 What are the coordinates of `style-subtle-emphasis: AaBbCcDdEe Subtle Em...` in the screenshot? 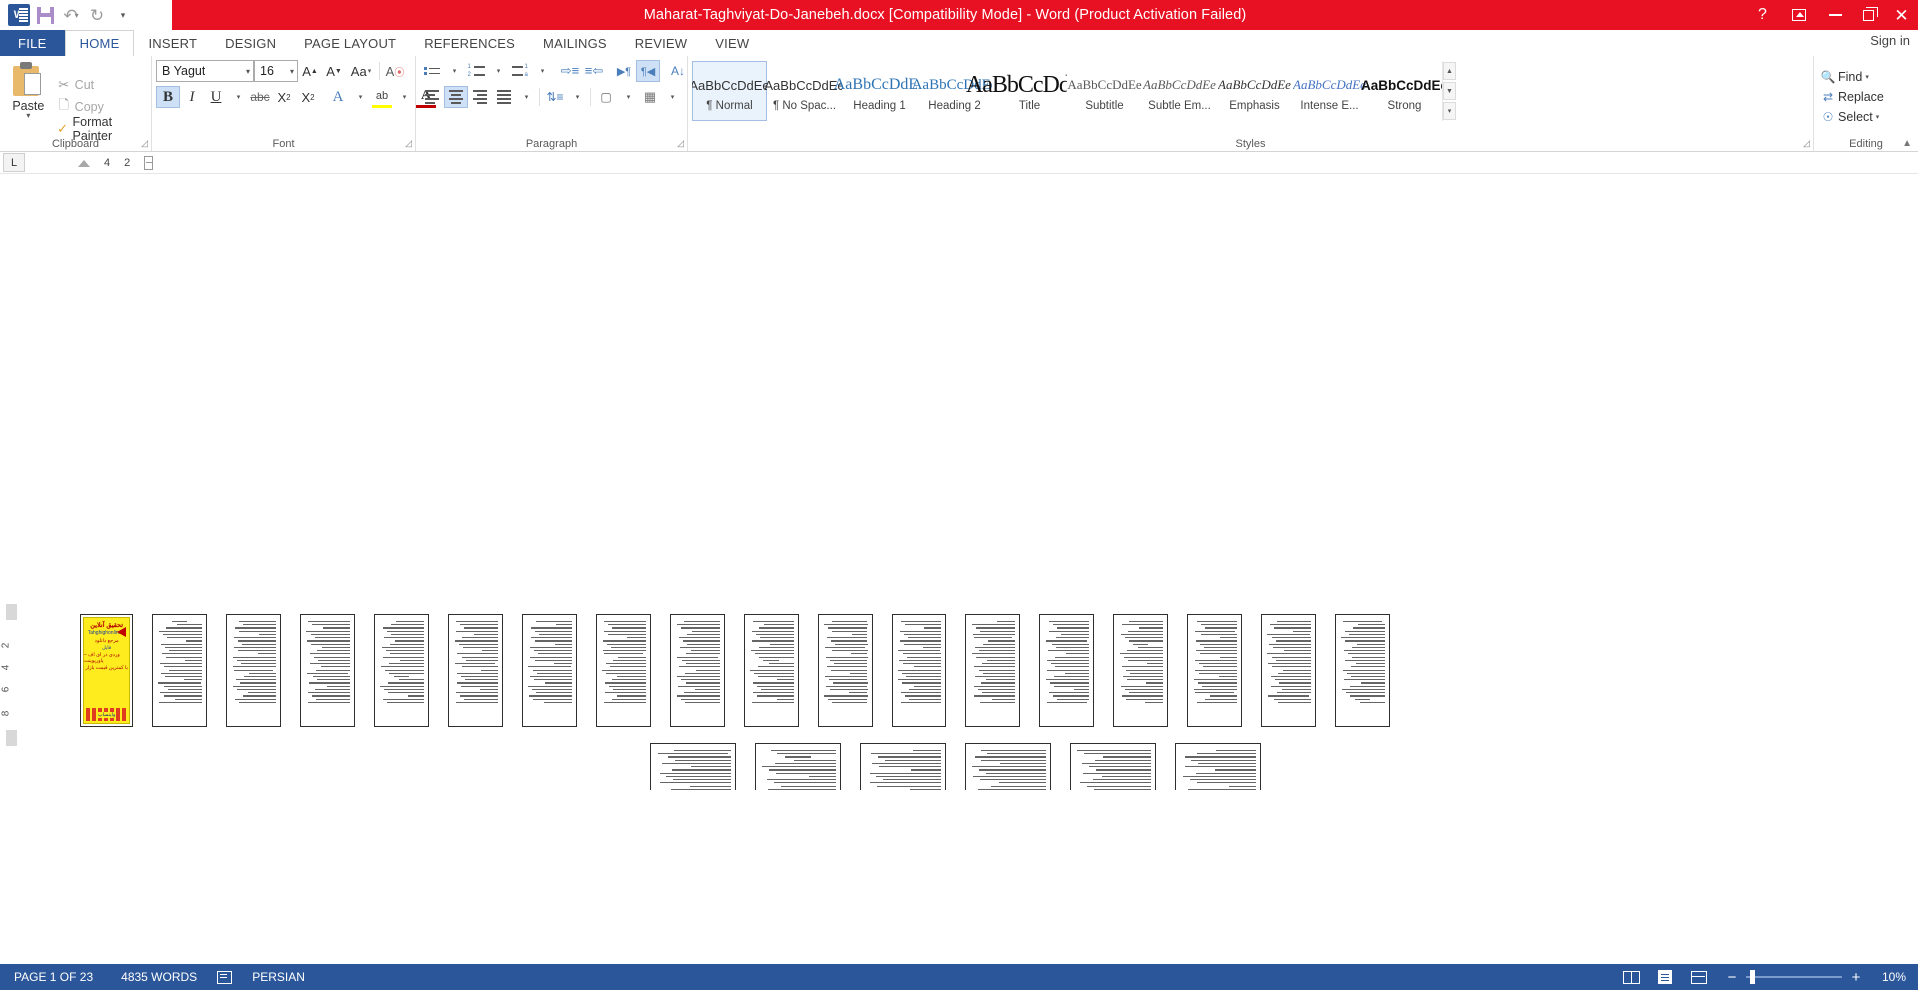 It's located at (1179, 91).